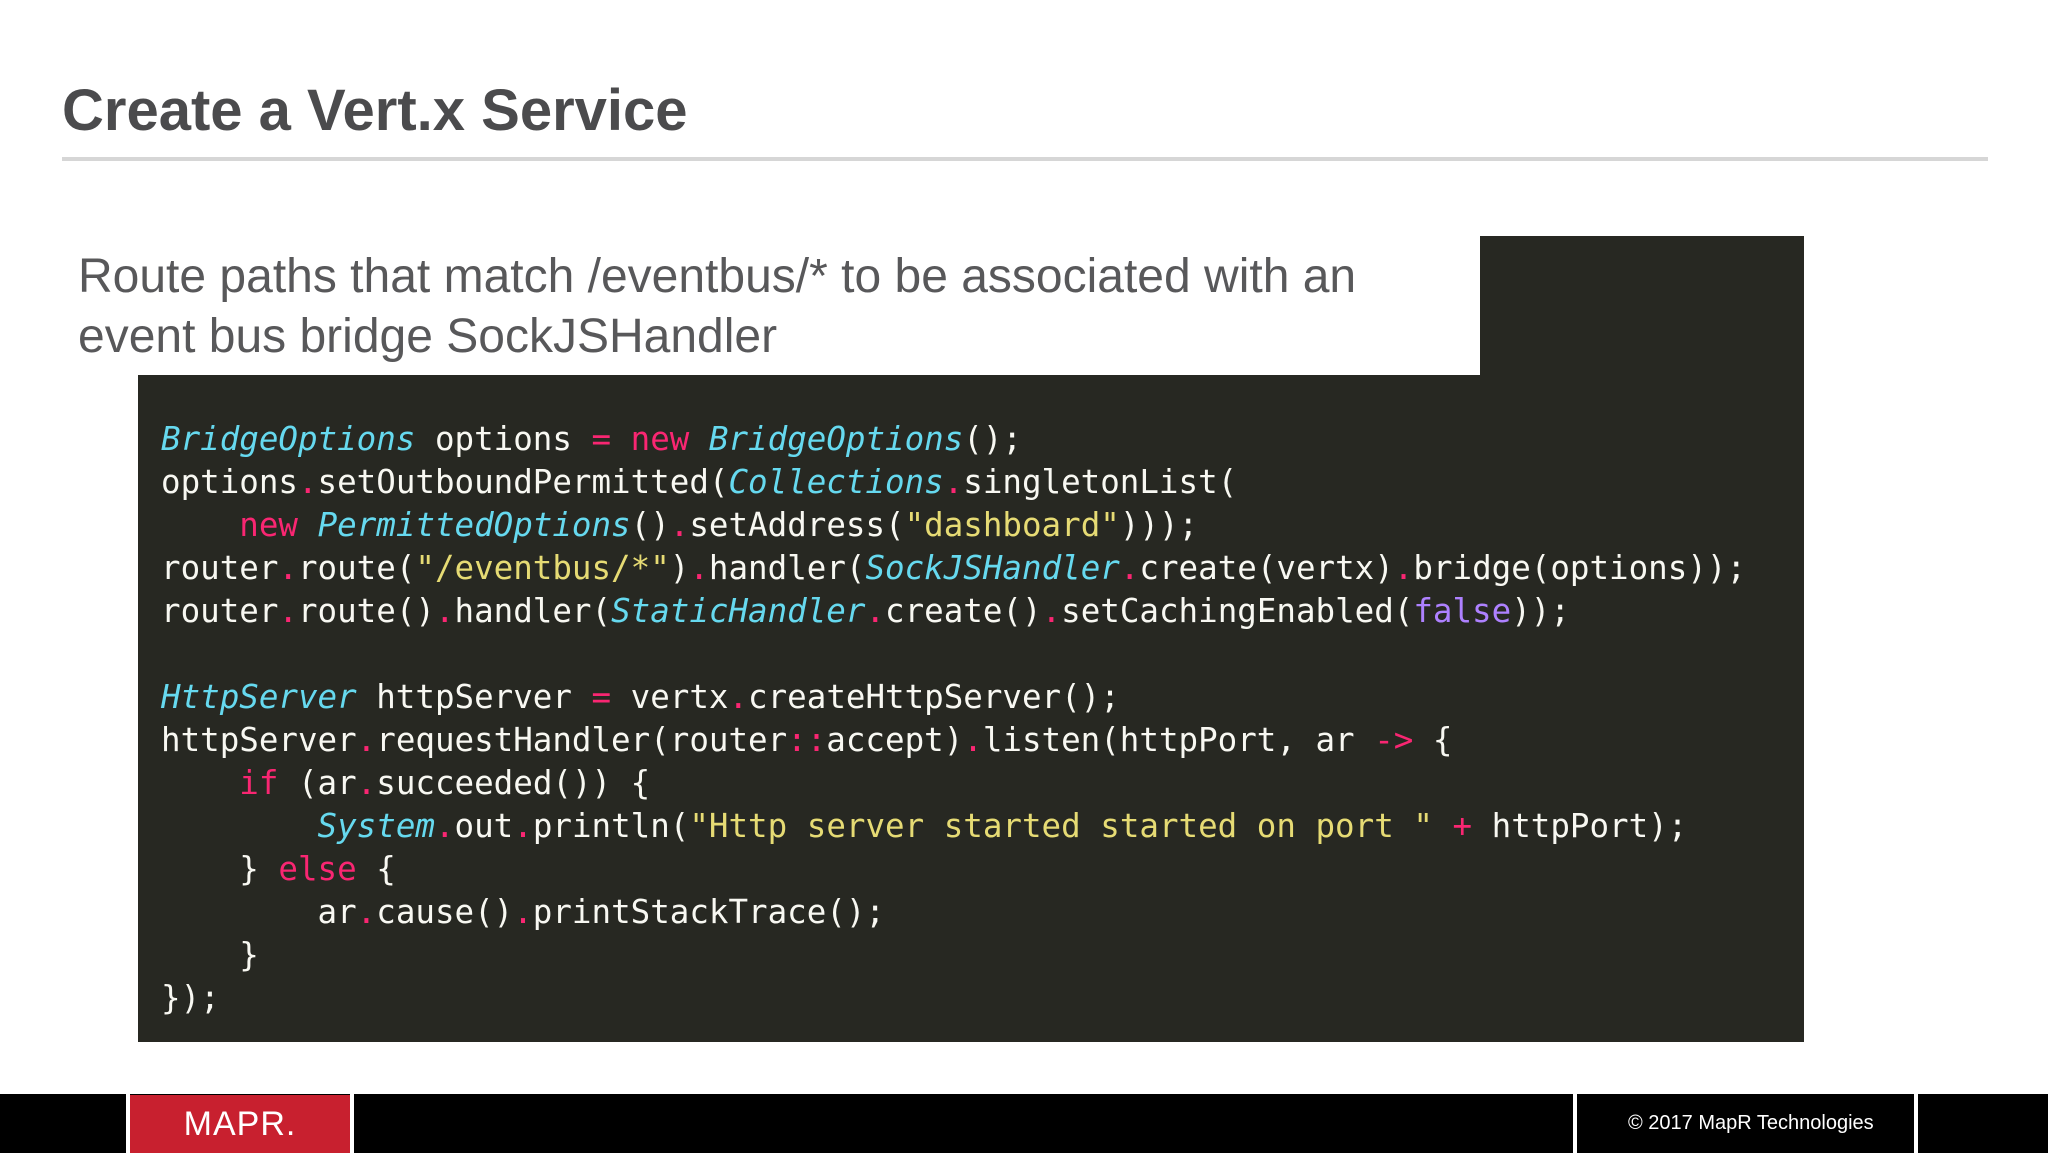 The width and height of the screenshot is (2048, 1153). What do you see at coordinates (1462, 611) in the screenshot?
I see `code-token: false` at bounding box center [1462, 611].